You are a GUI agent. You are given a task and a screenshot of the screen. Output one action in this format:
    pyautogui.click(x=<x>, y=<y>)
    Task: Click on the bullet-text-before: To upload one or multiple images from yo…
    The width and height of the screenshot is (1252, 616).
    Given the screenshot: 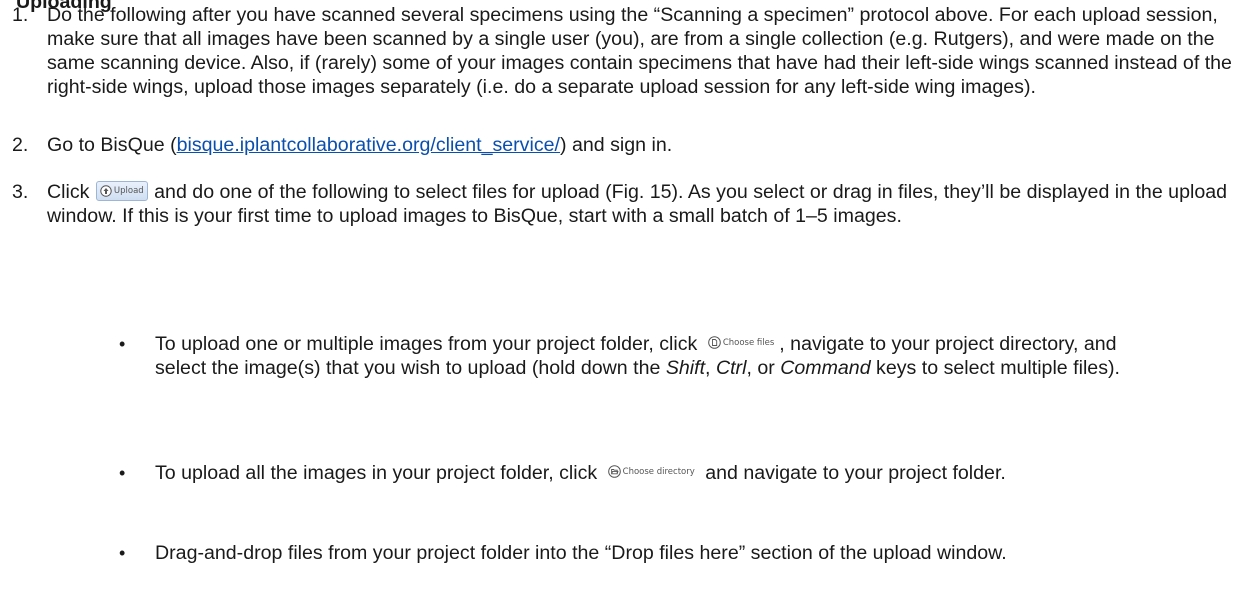 What is the action you would take?
    pyautogui.click(x=426, y=344)
    